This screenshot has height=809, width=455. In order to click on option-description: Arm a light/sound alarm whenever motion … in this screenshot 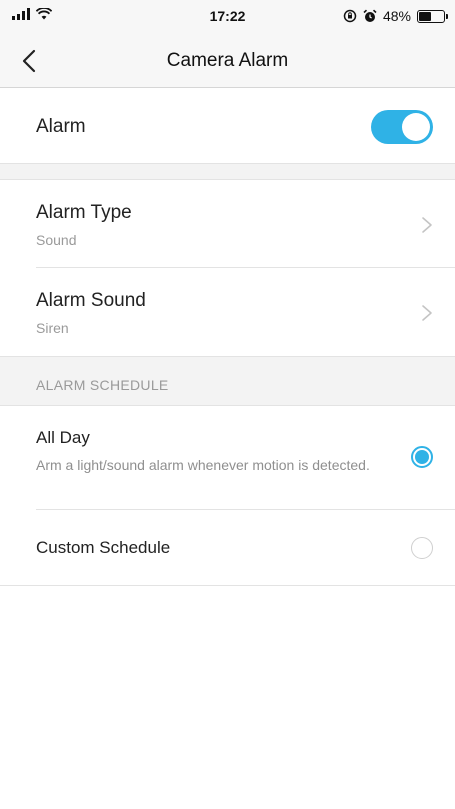, I will do `click(203, 465)`.